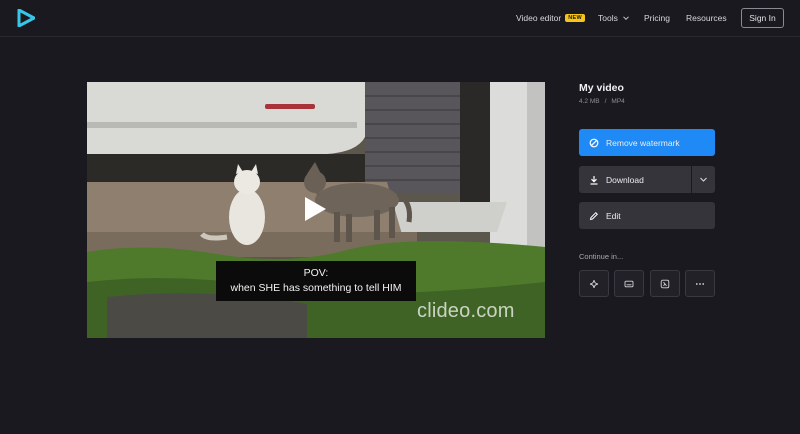 Image resolution: width=800 pixels, height=434 pixels. I want to click on download-label: Download, so click(625, 179).